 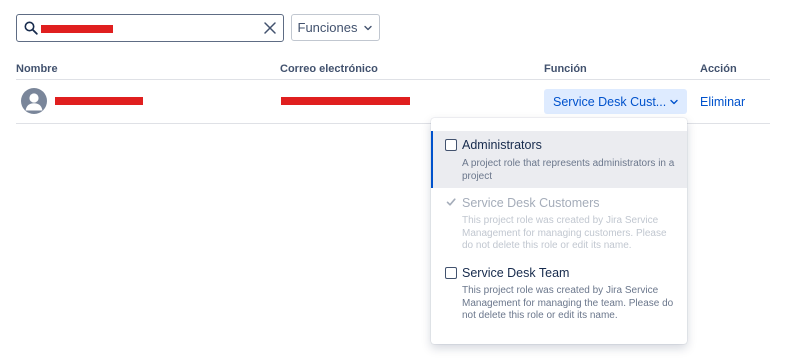 I want to click on search-icon, so click(x=31, y=28).